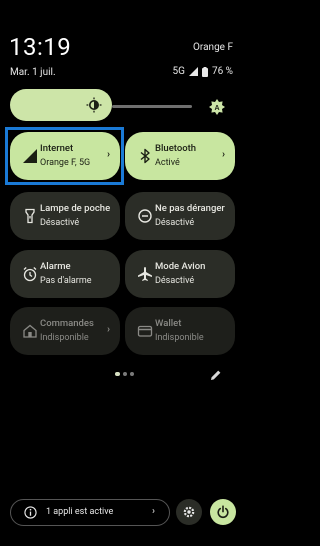 The image size is (320, 546). Describe the element at coordinates (222, 71) in the screenshot. I see `battery-percent: 76 %` at that location.